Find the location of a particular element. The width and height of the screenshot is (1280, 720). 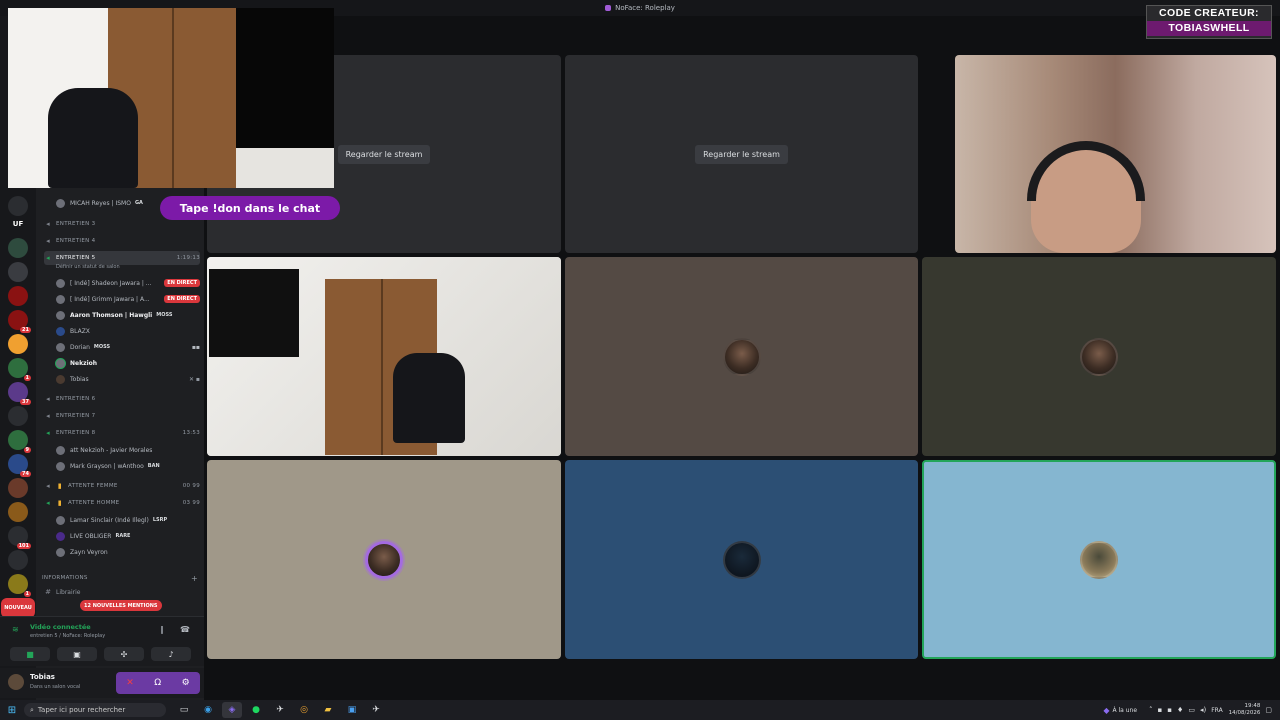

voice-user: Tobias ✕ ▪ is located at coordinates (128, 379).